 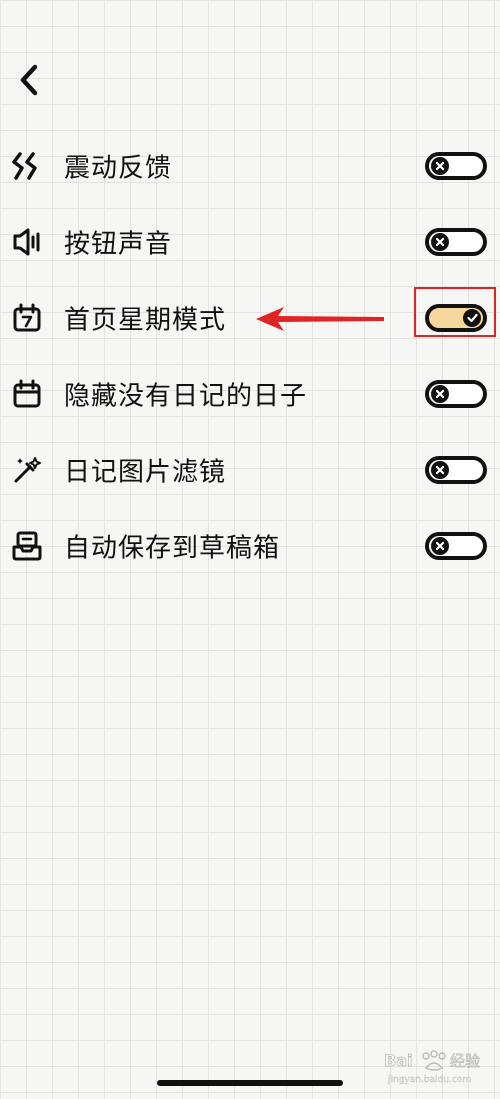 What do you see at coordinates (456, 546) in the screenshot?
I see `auto-save-drafts-toggle` at bounding box center [456, 546].